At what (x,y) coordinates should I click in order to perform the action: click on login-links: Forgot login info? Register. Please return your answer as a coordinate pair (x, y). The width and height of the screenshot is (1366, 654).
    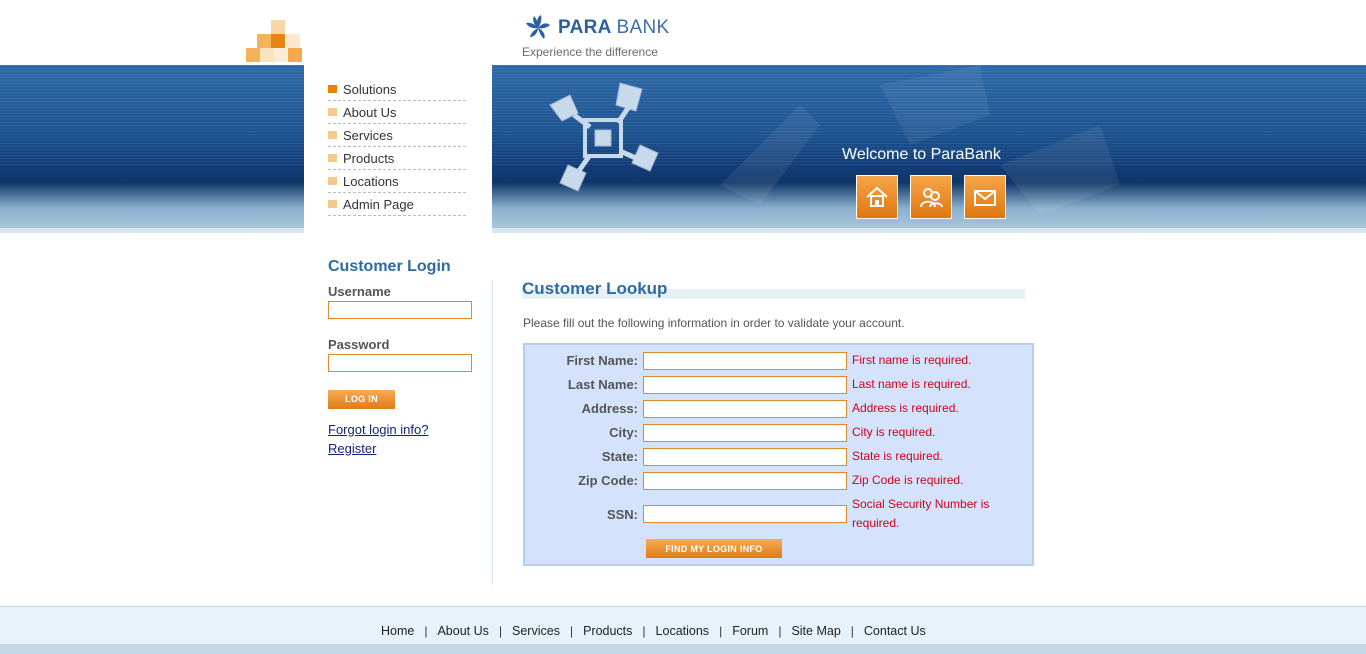
    Looking at the image, I should click on (403, 439).